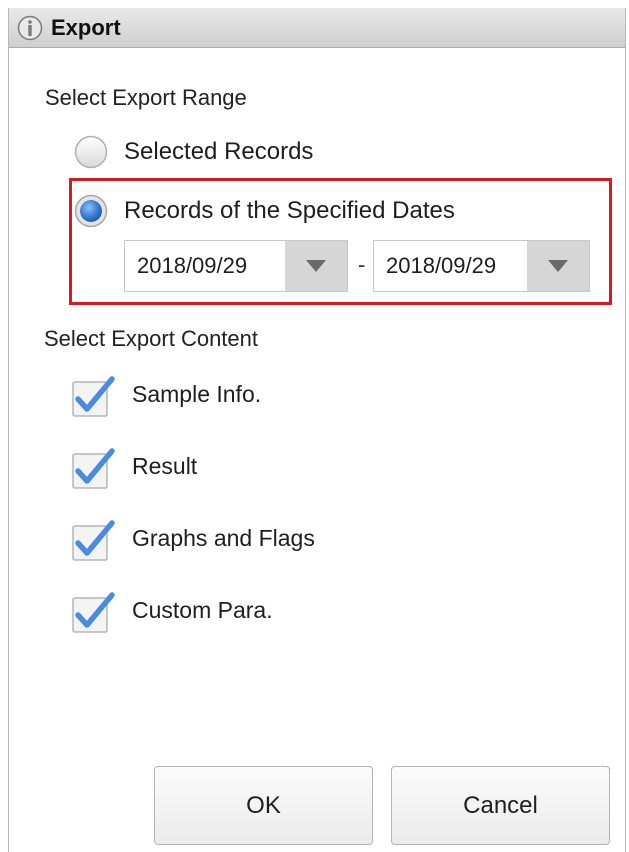  What do you see at coordinates (317, 28) in the screenshot?
I see `title-bar: Export` at bounding box center [317, 28].